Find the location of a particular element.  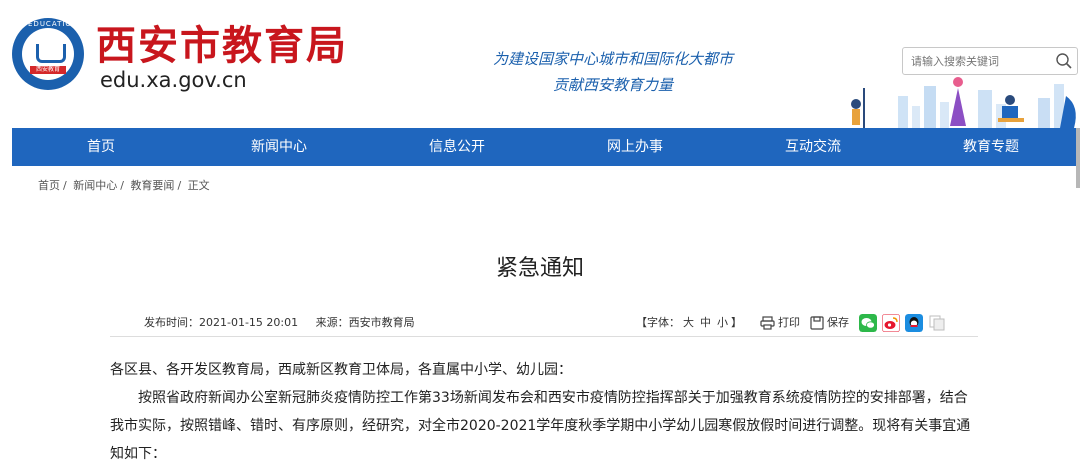

city-illustration is located at coordinates (963, 102).